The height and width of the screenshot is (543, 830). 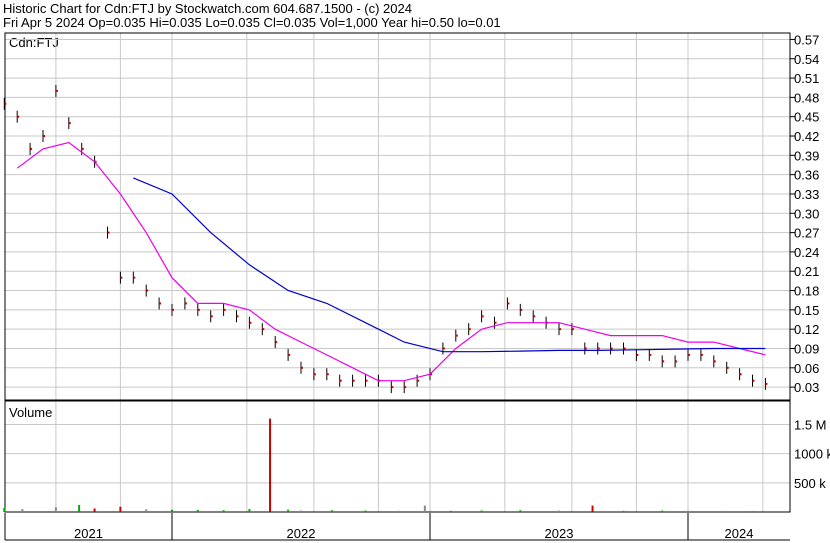 I want to click on year-tick-label: 2021, so click(x=88, y=533).